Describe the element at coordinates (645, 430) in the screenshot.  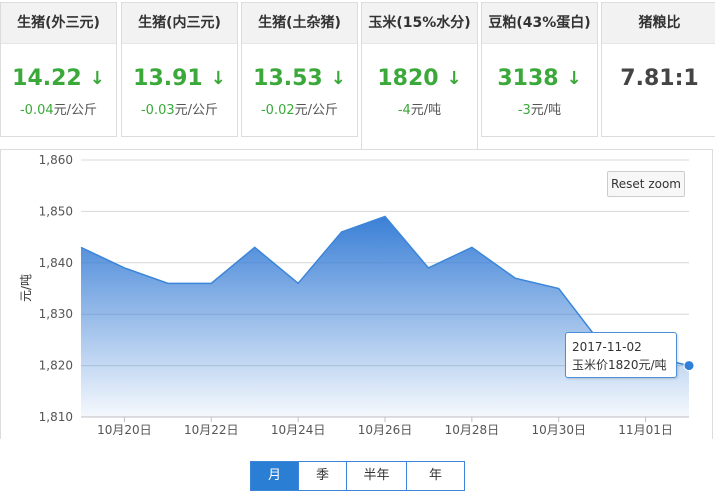
I see `x-tick-label: 11月01日` at that location.